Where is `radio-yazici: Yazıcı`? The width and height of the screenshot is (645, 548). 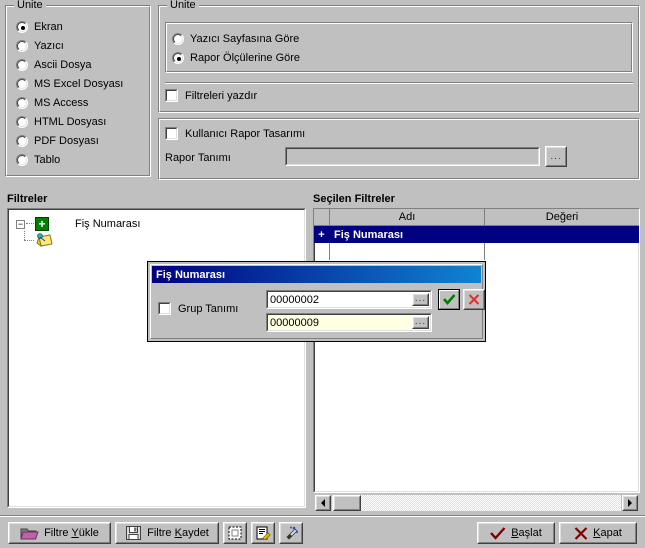
radio-yazici: Yazıcı is located at coordinates (40, 46).